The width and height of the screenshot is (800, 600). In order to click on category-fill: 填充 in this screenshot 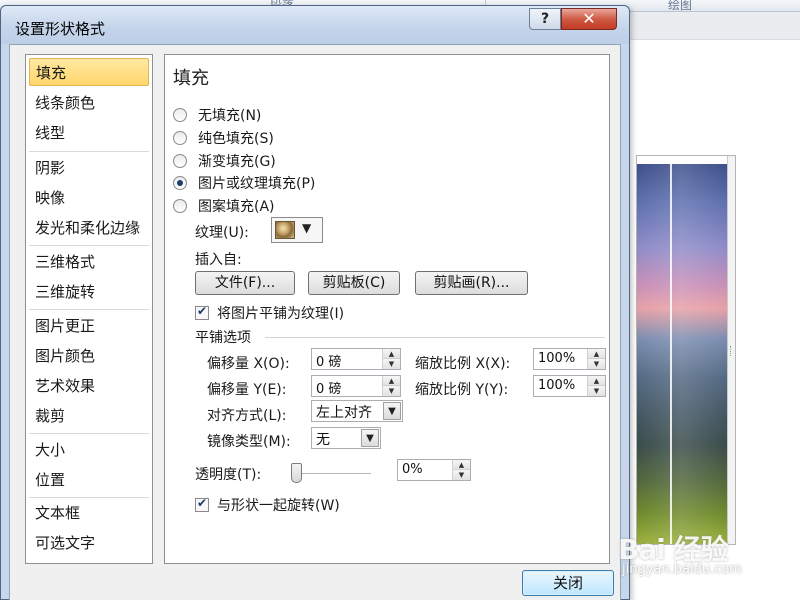, I will do `click(89, 72)`.